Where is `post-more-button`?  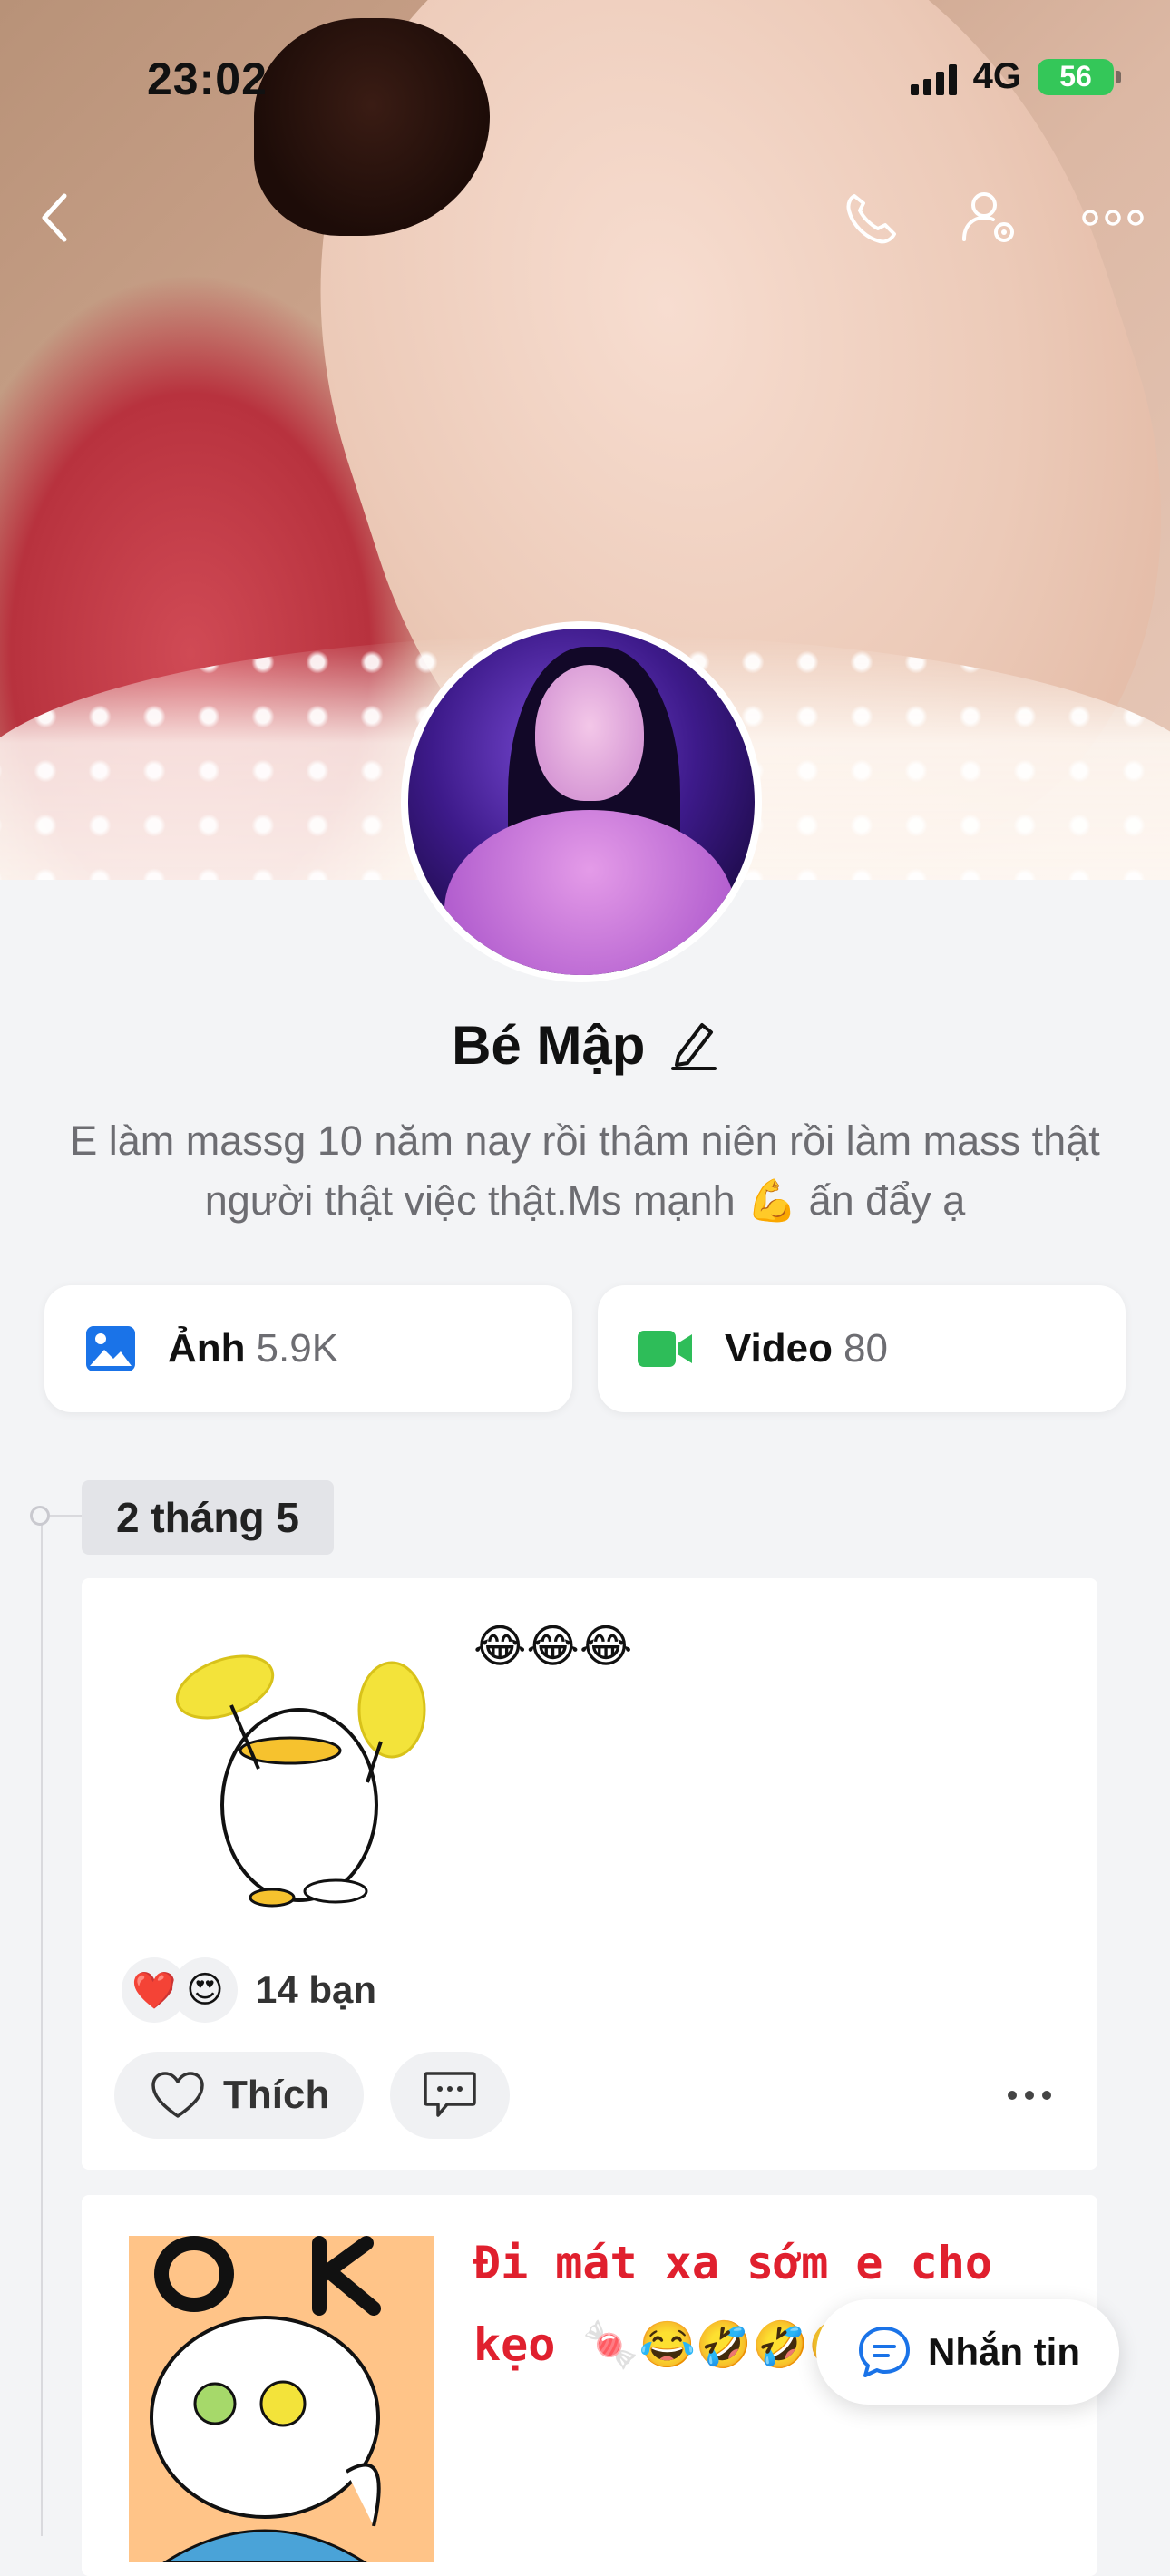 post-more-button is located at coordinates (1029, 2095).